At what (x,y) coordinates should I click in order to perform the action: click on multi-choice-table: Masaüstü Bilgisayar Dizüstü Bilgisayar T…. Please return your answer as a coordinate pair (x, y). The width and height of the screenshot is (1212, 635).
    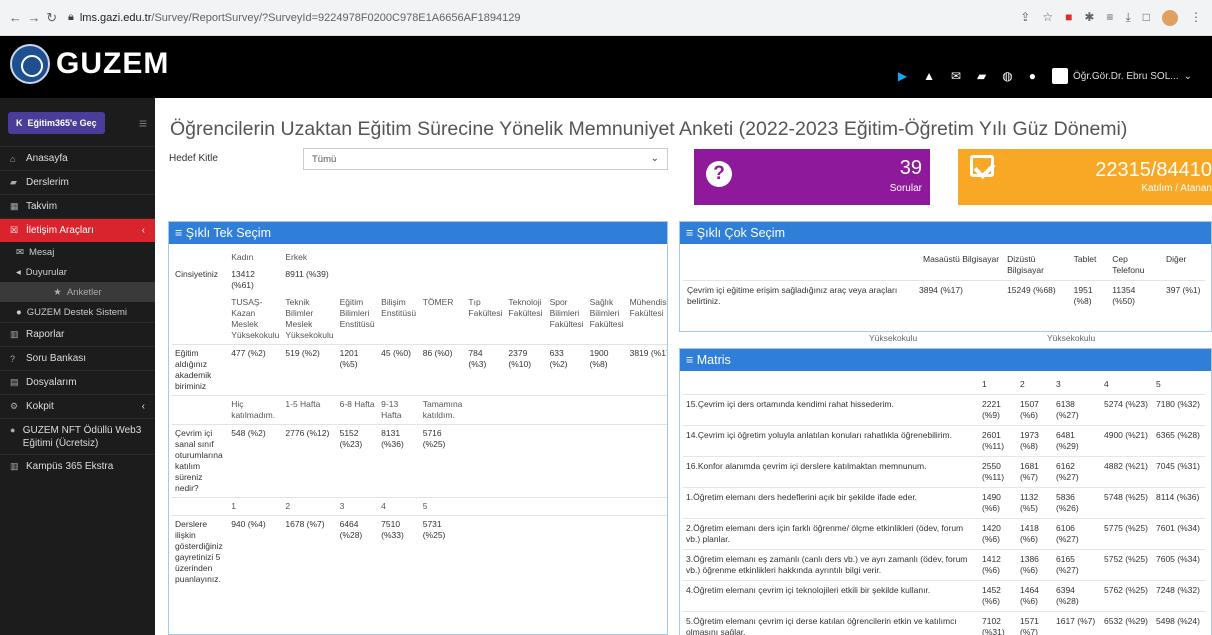
    Looking at the image, I should click on (944, 280).